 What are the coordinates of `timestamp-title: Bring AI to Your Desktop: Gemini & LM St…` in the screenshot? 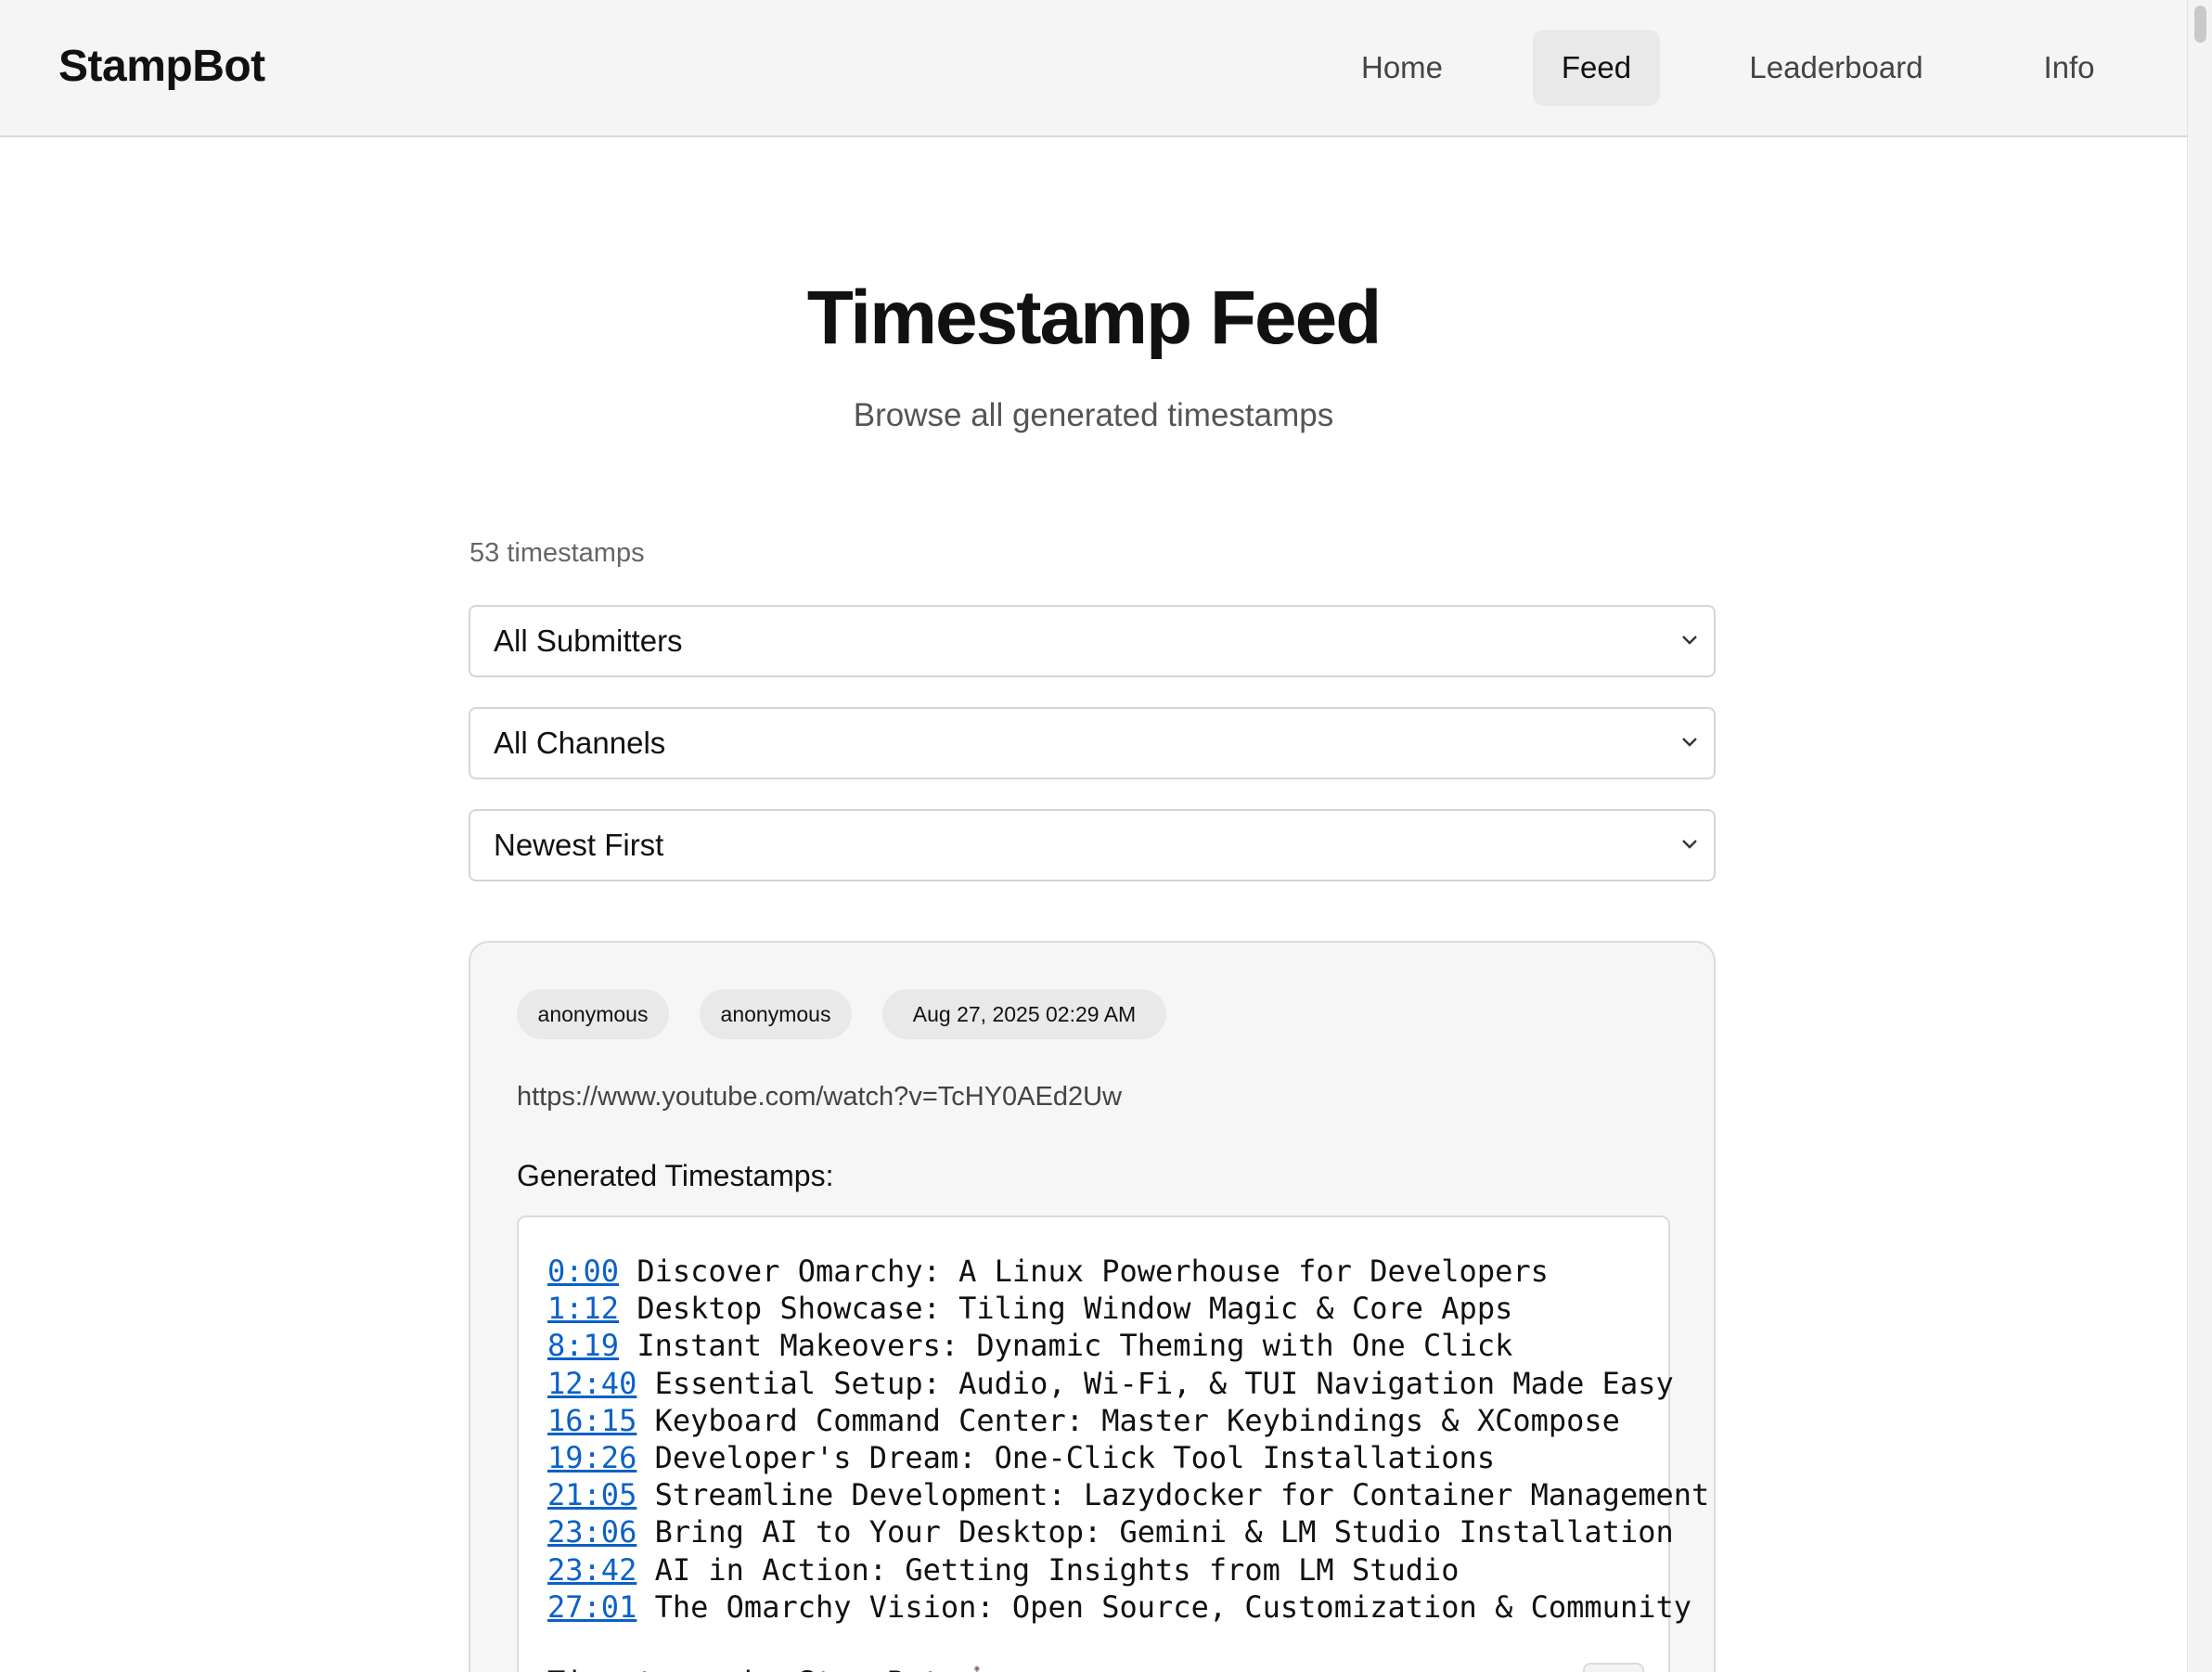 It's located at (1164, 1532).